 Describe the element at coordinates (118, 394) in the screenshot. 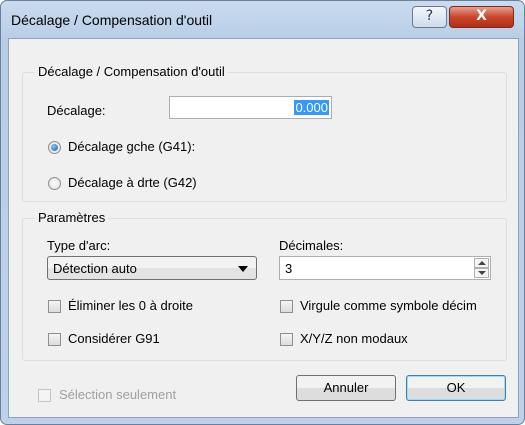

I see `selection-only-label: Sélection seulement` at that location.